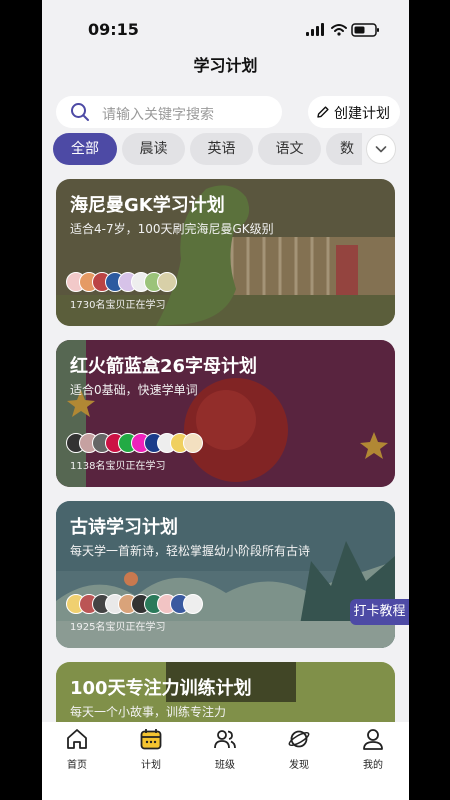 Image resolution: width=450 pixels, height=800 pixels. Describe the element at coordinates (373, 765) in the screenshot. I see `nav-label: 我的` at that location.